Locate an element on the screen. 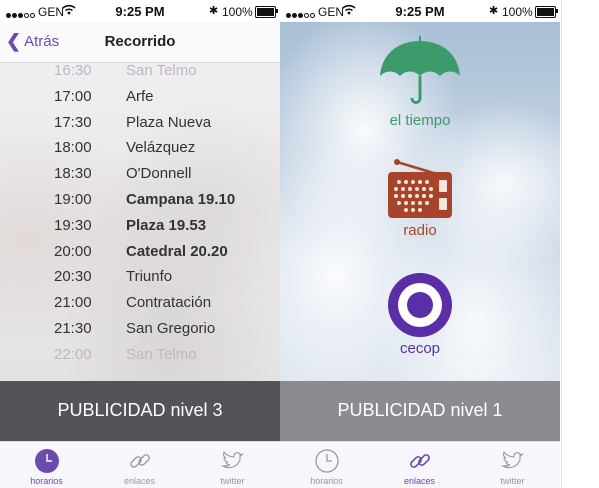  navigation-bar: ❮ Atrás Recorrido is located at coordinates (140, 42).